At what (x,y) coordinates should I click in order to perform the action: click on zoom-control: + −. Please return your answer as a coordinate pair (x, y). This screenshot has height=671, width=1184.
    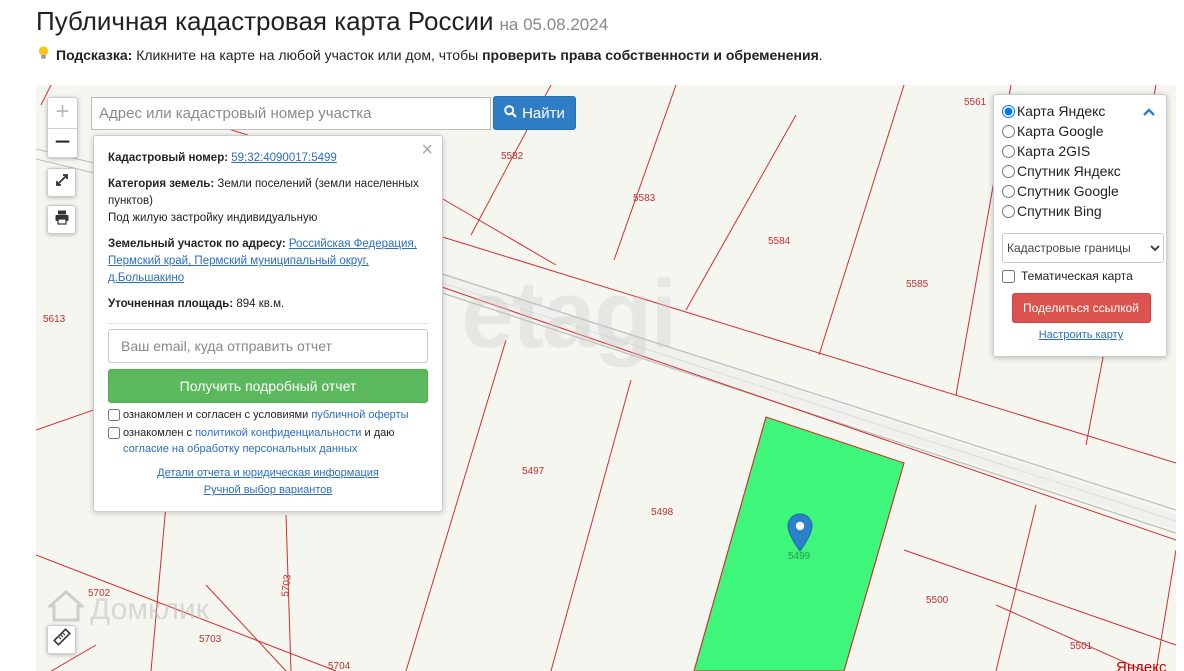
    Looking at the image, I should click on (62, 127).